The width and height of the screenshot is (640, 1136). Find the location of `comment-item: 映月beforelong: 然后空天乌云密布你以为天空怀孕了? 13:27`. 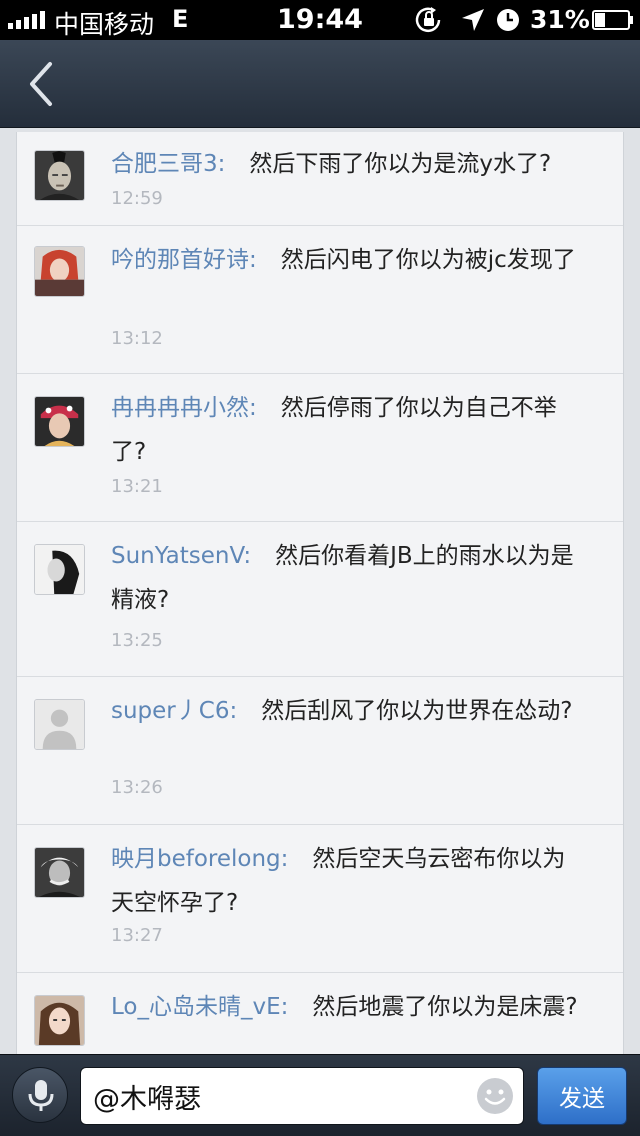

comment-item: 映月beforelong: 然后空天乌云密布你以为天空怀孕了? 13:27 is located at coordinates (320, 899).